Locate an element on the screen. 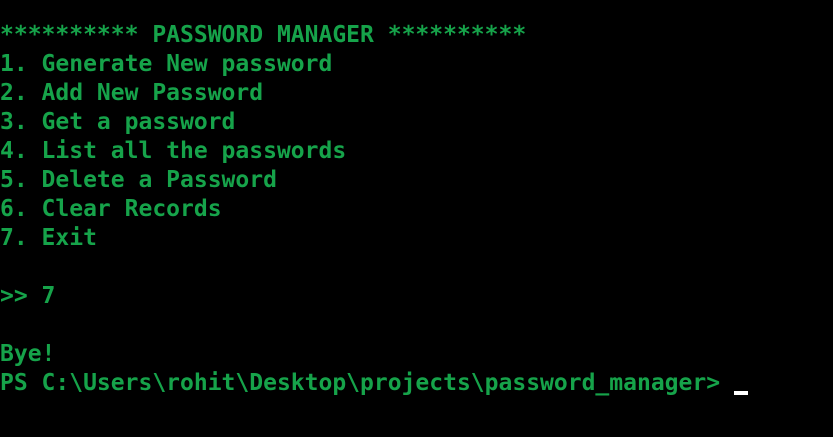 This screenshot has height=437, width=833. menu-item-exit: 7. Exit is located at coordinates (48, 238).